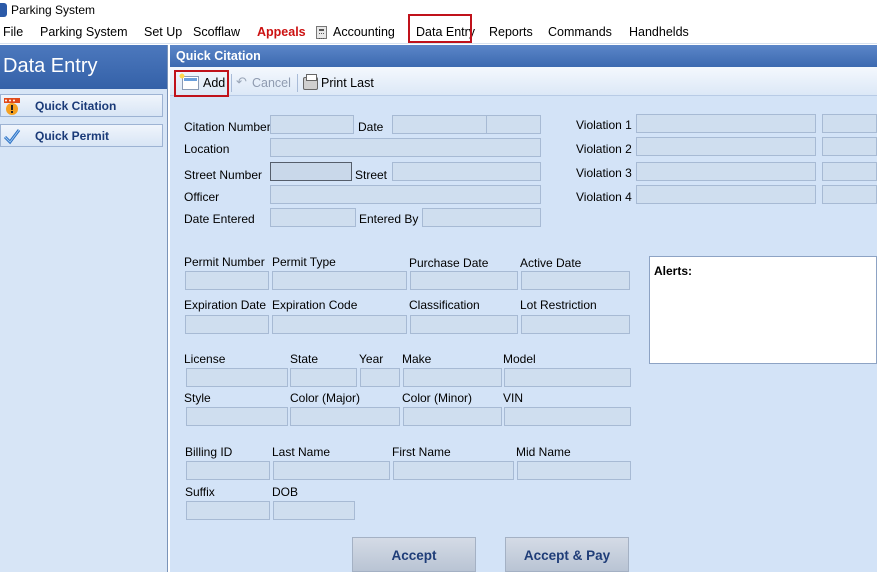 The height and width of the screenshot is (572, 877). Describe the element at coordinates (216, 32) in the screenshot. I see `menu-scofflaw: Scofflaw` at that location.